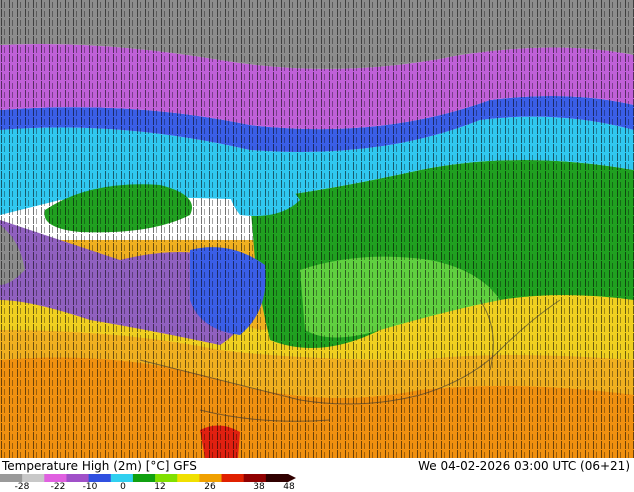 The width and height of the screenshot is (634, 492). Describe the element at coordinates (123, 487) in the screenshot. I see `scale-tick-label: 0` at that location.